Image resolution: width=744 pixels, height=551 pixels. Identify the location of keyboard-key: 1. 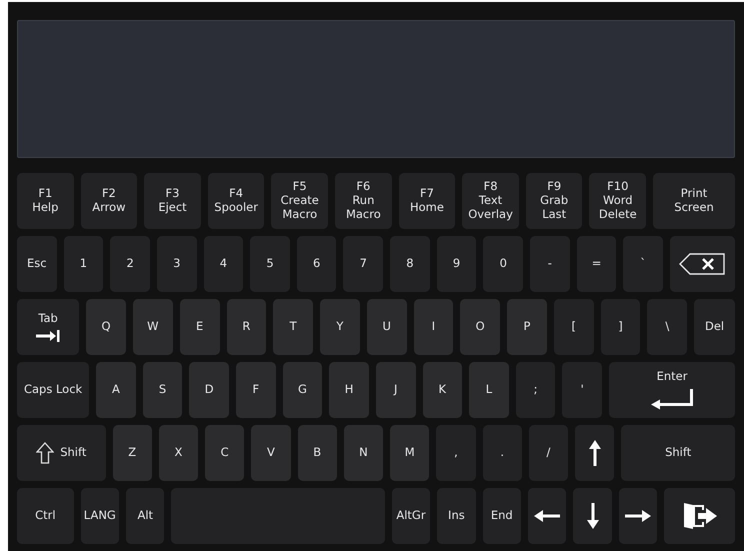
(84, 264).